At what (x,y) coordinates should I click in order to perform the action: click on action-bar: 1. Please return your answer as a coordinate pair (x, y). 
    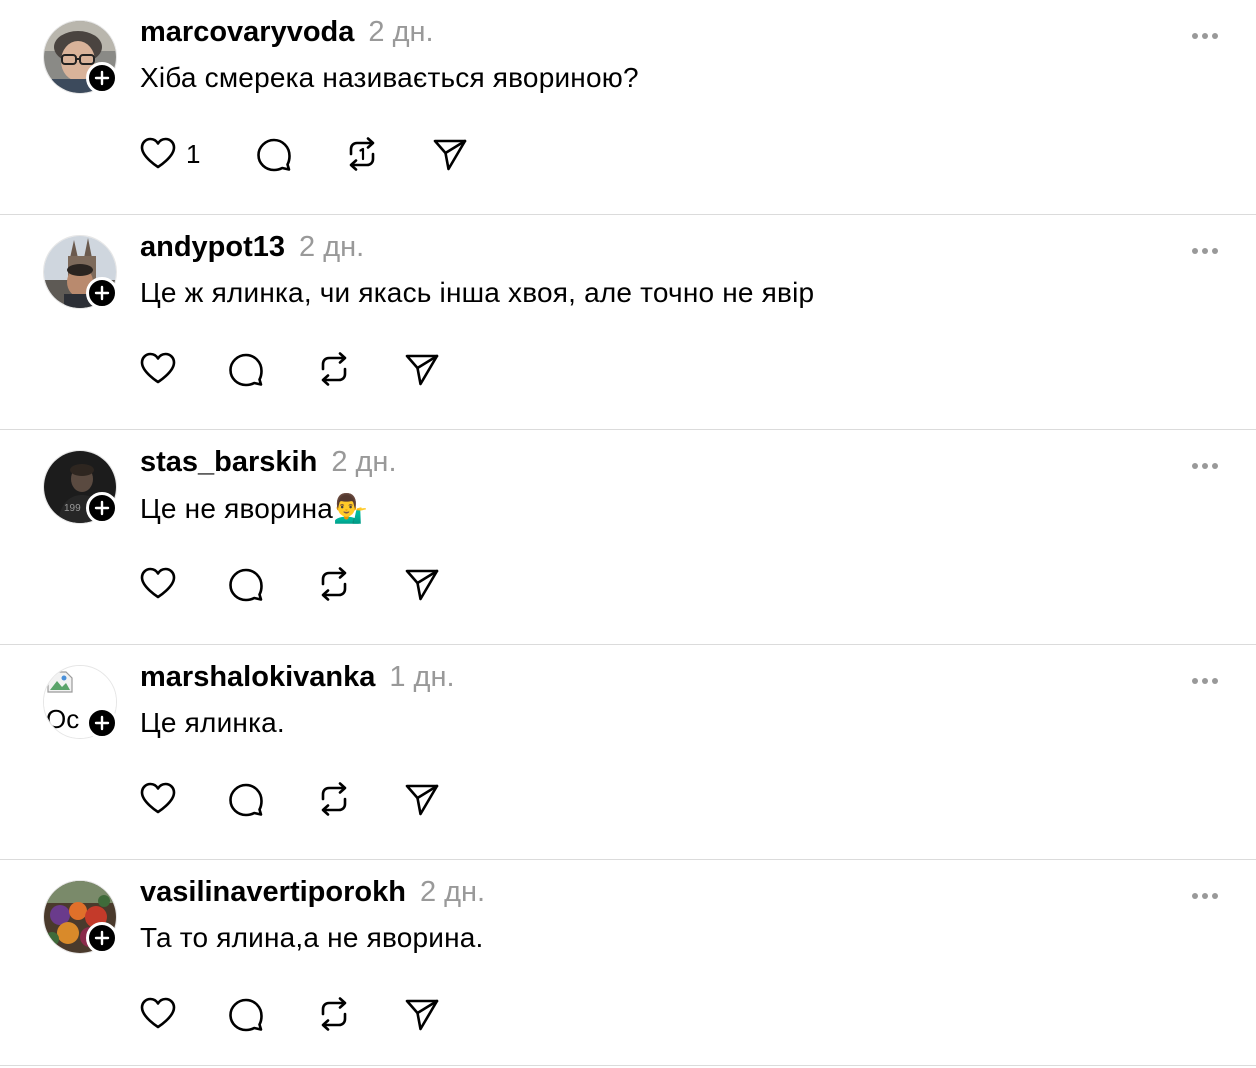
    Looking at the image, I should click on (304, 154).